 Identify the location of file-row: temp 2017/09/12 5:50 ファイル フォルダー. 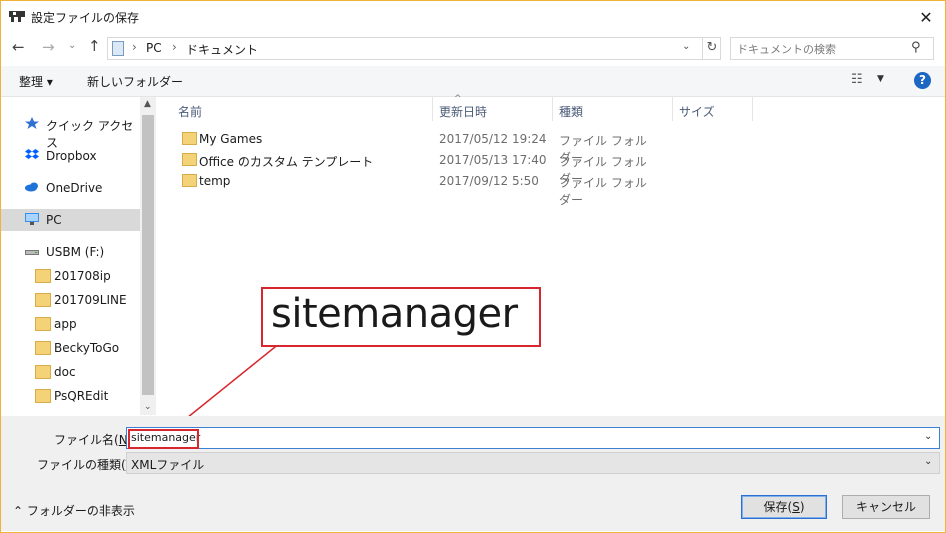
(408, 188).